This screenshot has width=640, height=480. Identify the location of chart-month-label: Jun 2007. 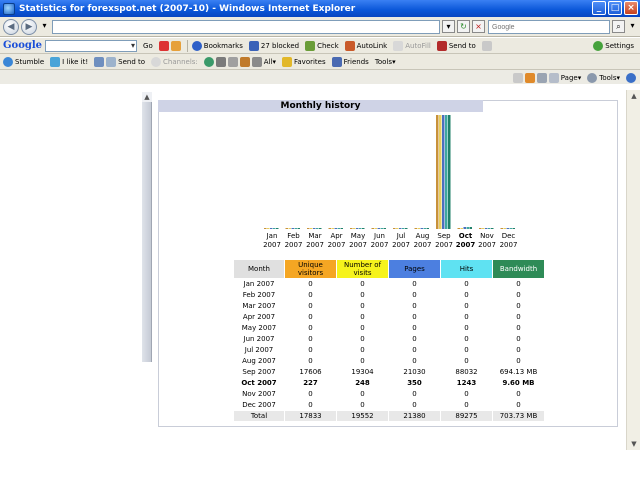
(380, 241).